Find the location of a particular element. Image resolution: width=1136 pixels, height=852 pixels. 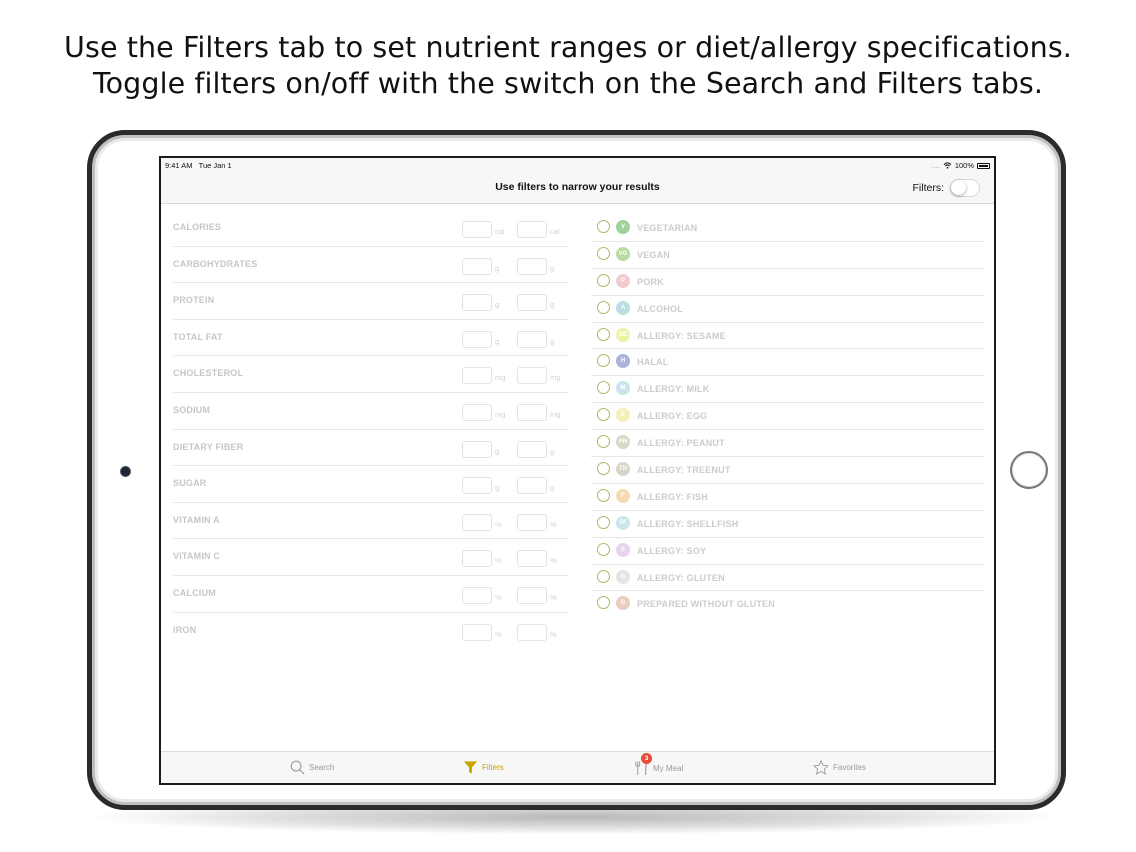

filters-toggle is located at coordinates (965, 188).